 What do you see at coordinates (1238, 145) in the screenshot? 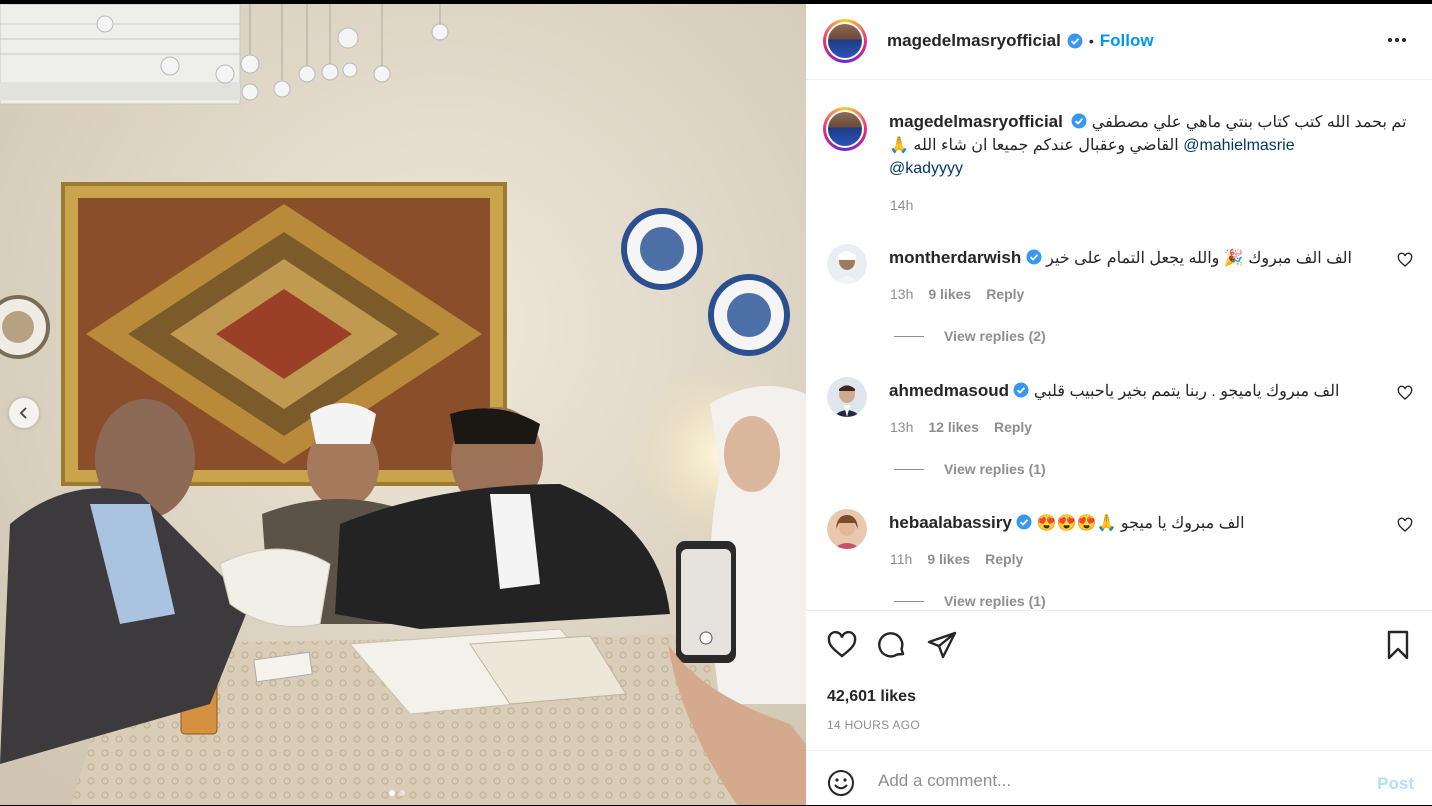
I see `caption-mention: @mahielmasrie` at bounding box center [1238, 145].